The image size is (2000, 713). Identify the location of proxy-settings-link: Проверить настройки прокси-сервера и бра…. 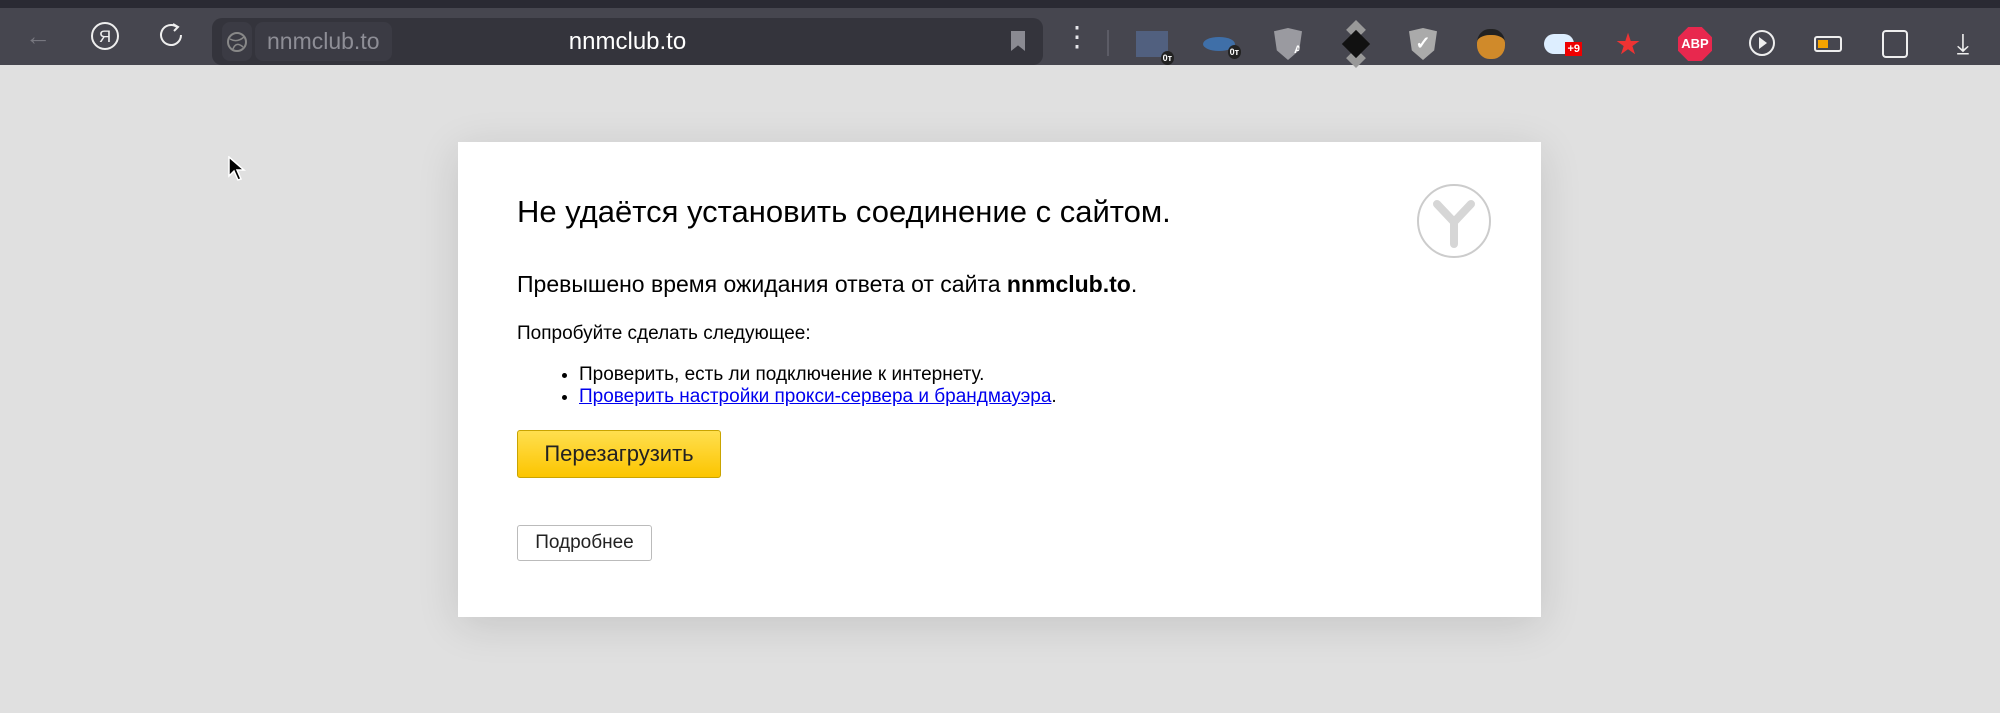
(815, 396).